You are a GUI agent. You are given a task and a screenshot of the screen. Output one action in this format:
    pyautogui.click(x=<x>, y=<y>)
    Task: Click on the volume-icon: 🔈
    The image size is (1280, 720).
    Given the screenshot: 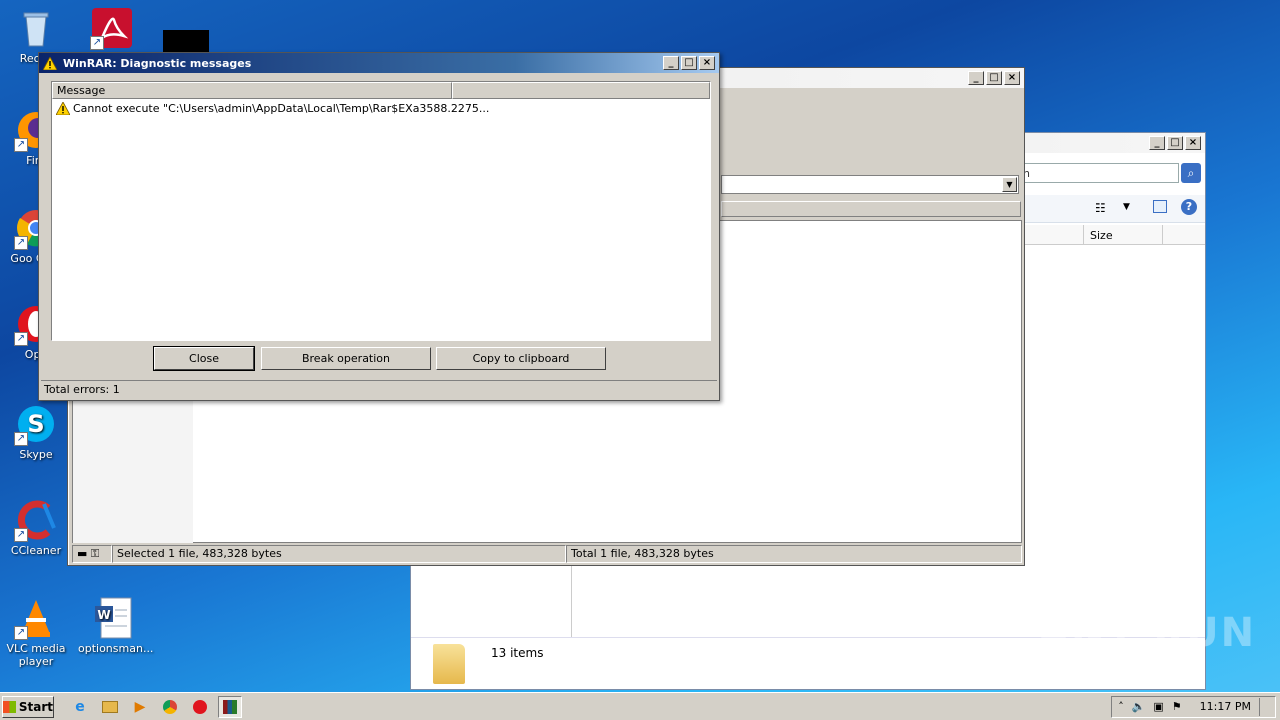 What is the action you would take?
    pyautogui.click(x=1139, y=706)
    